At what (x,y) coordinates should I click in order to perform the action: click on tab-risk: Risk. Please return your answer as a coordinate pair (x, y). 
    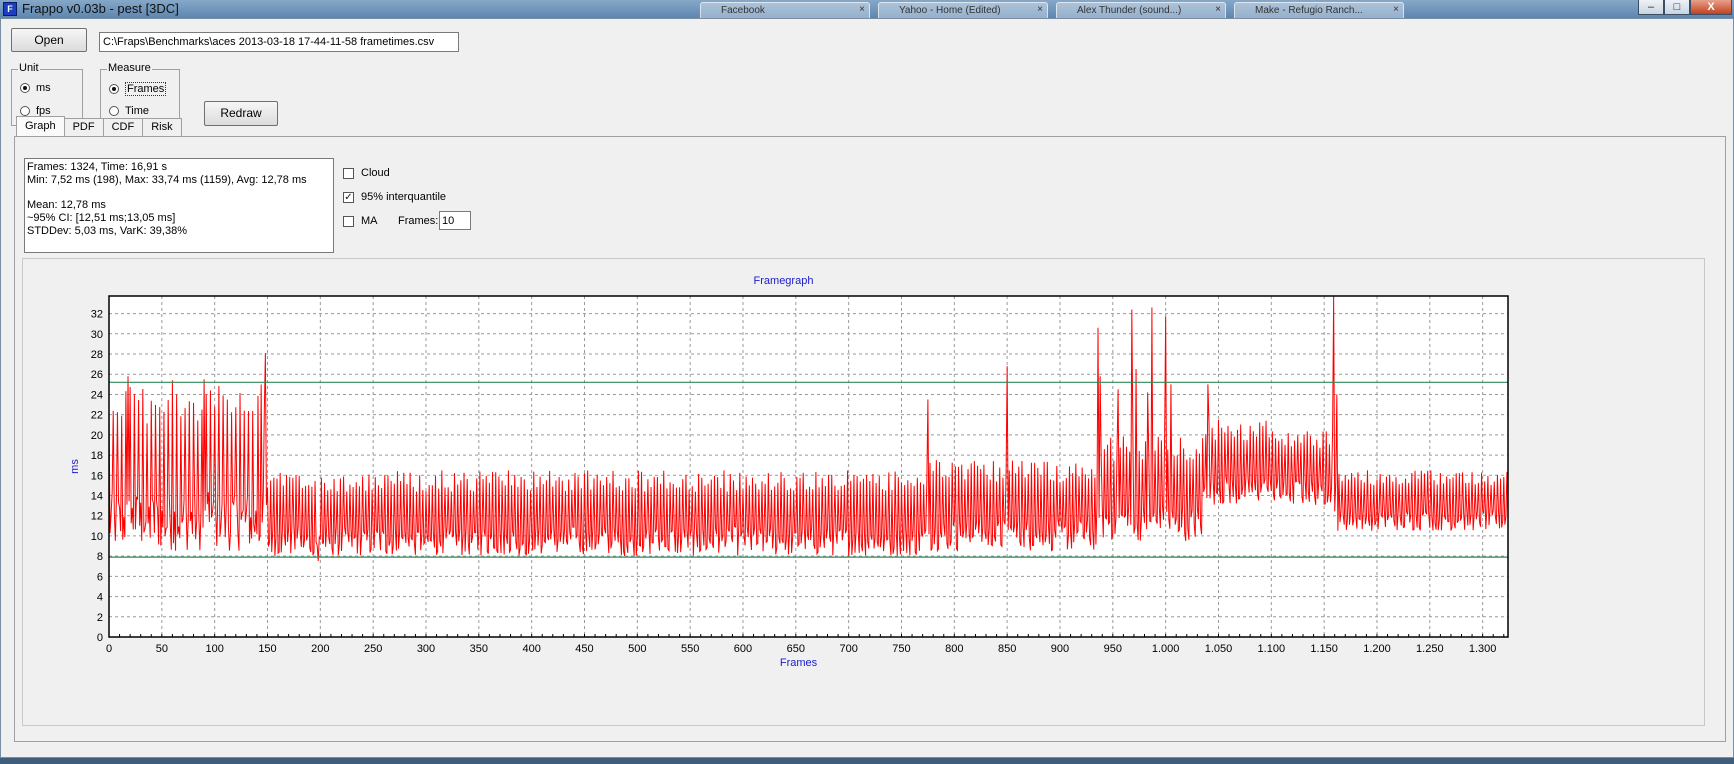
    Looking at the image, I should click on (162, 127).